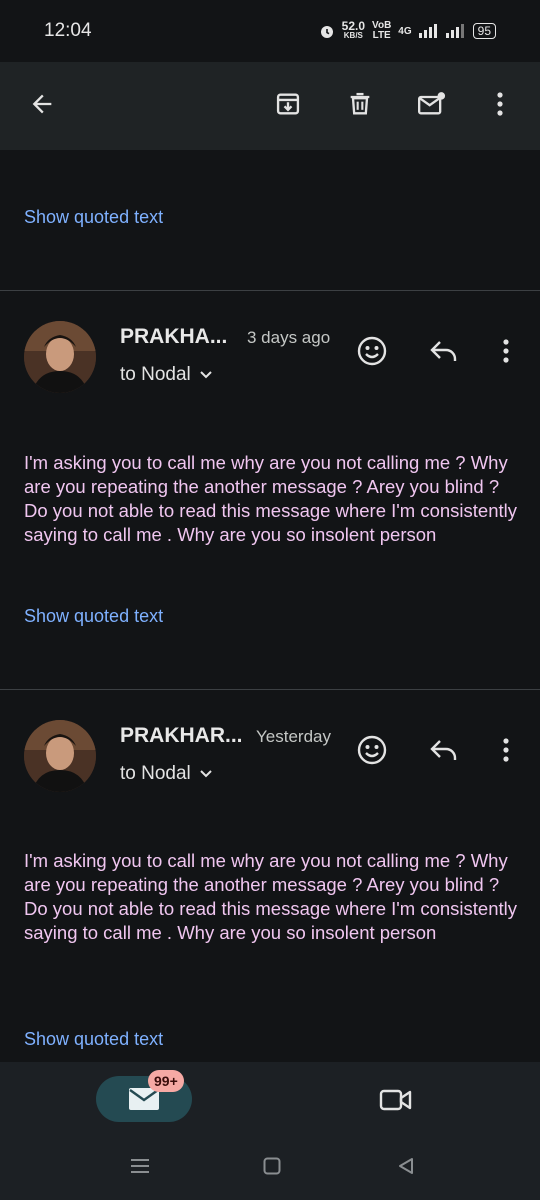  Describe the element at coordinates (427, 31) in the screenshot. I see `signal-icon` at that location.